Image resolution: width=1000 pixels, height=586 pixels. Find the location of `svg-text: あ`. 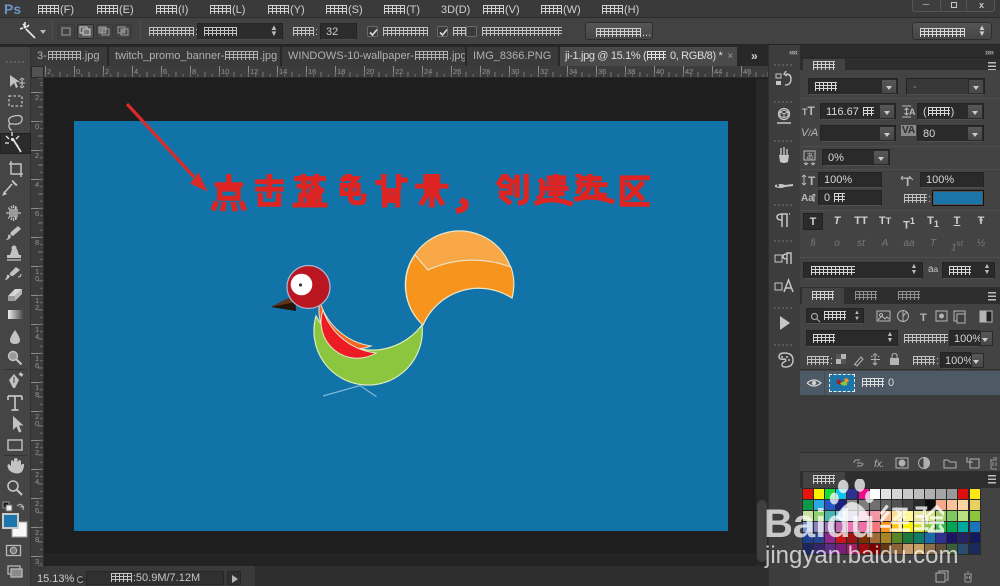

svg-text: あ is located at coordinates (810, 156).